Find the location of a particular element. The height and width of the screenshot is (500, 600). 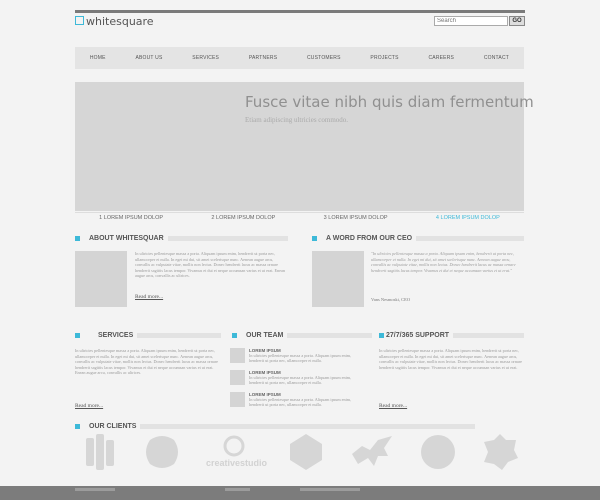

team-title: OUR TEAM is located at coordinates (267, 335).